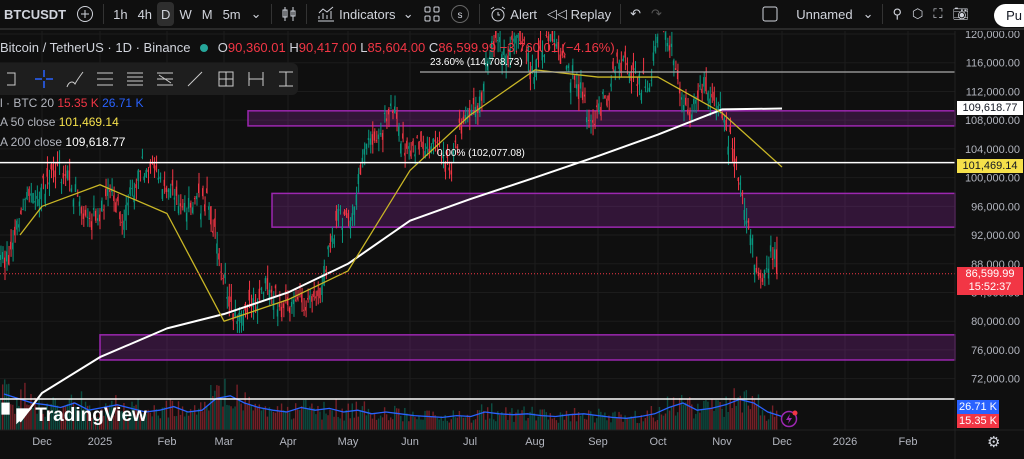 This screenshot has width=1024, height=459. Describe the element at coordinates (937, 14) in the screenshot. I see `fullscreen-icon: ⛶` at that location.